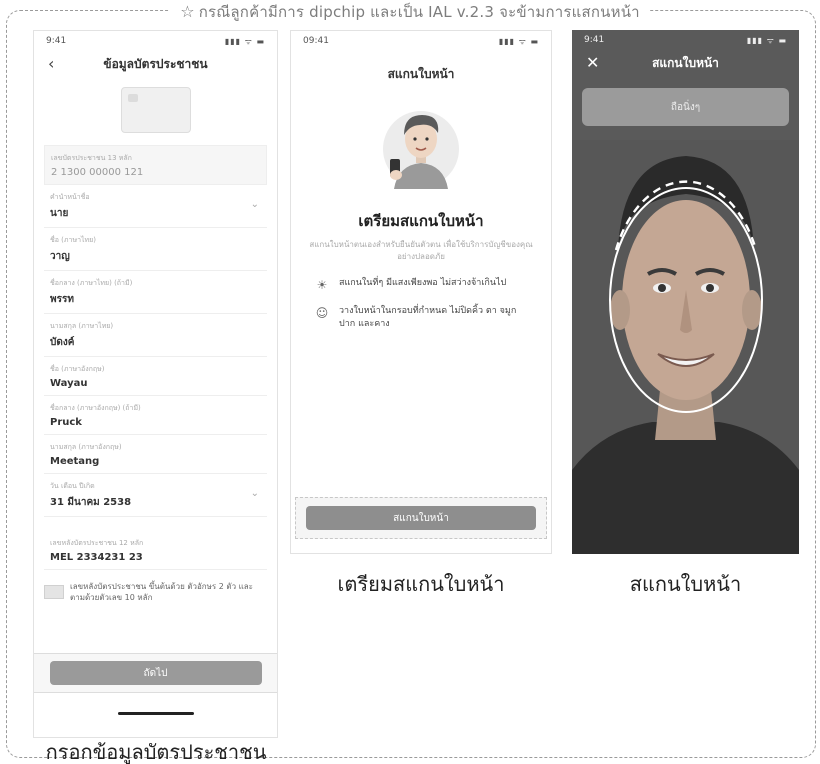 The image size is (820, 764). I want to click on scan-face-button: สแกนใบหน้า, so click(421, 518).